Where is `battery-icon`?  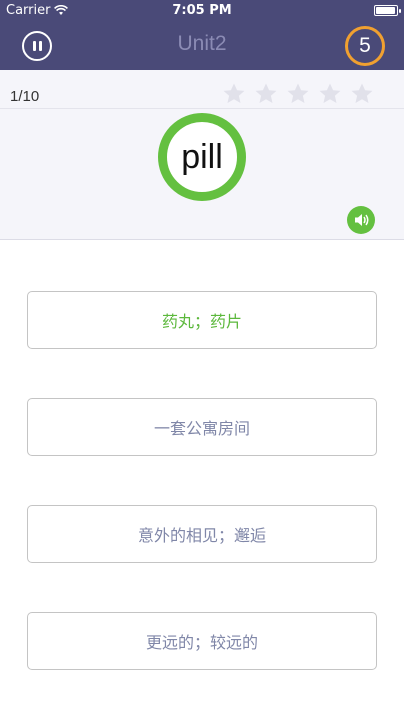 battery-icon is located at coordinates (387, 10).